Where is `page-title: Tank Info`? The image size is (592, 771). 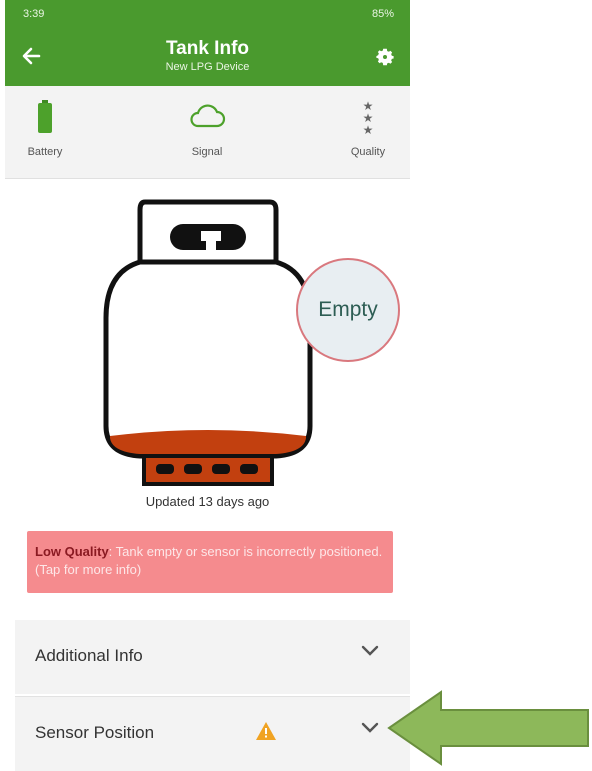 page-title: Tank Info is located at coordinates (207, 48).